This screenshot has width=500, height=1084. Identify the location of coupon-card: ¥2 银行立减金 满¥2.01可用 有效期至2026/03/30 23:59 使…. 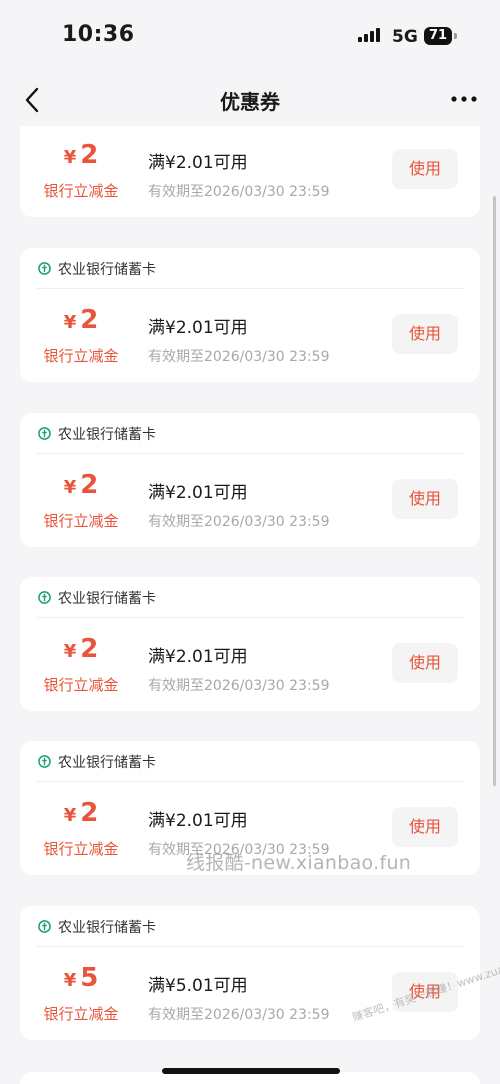
(250, 171).